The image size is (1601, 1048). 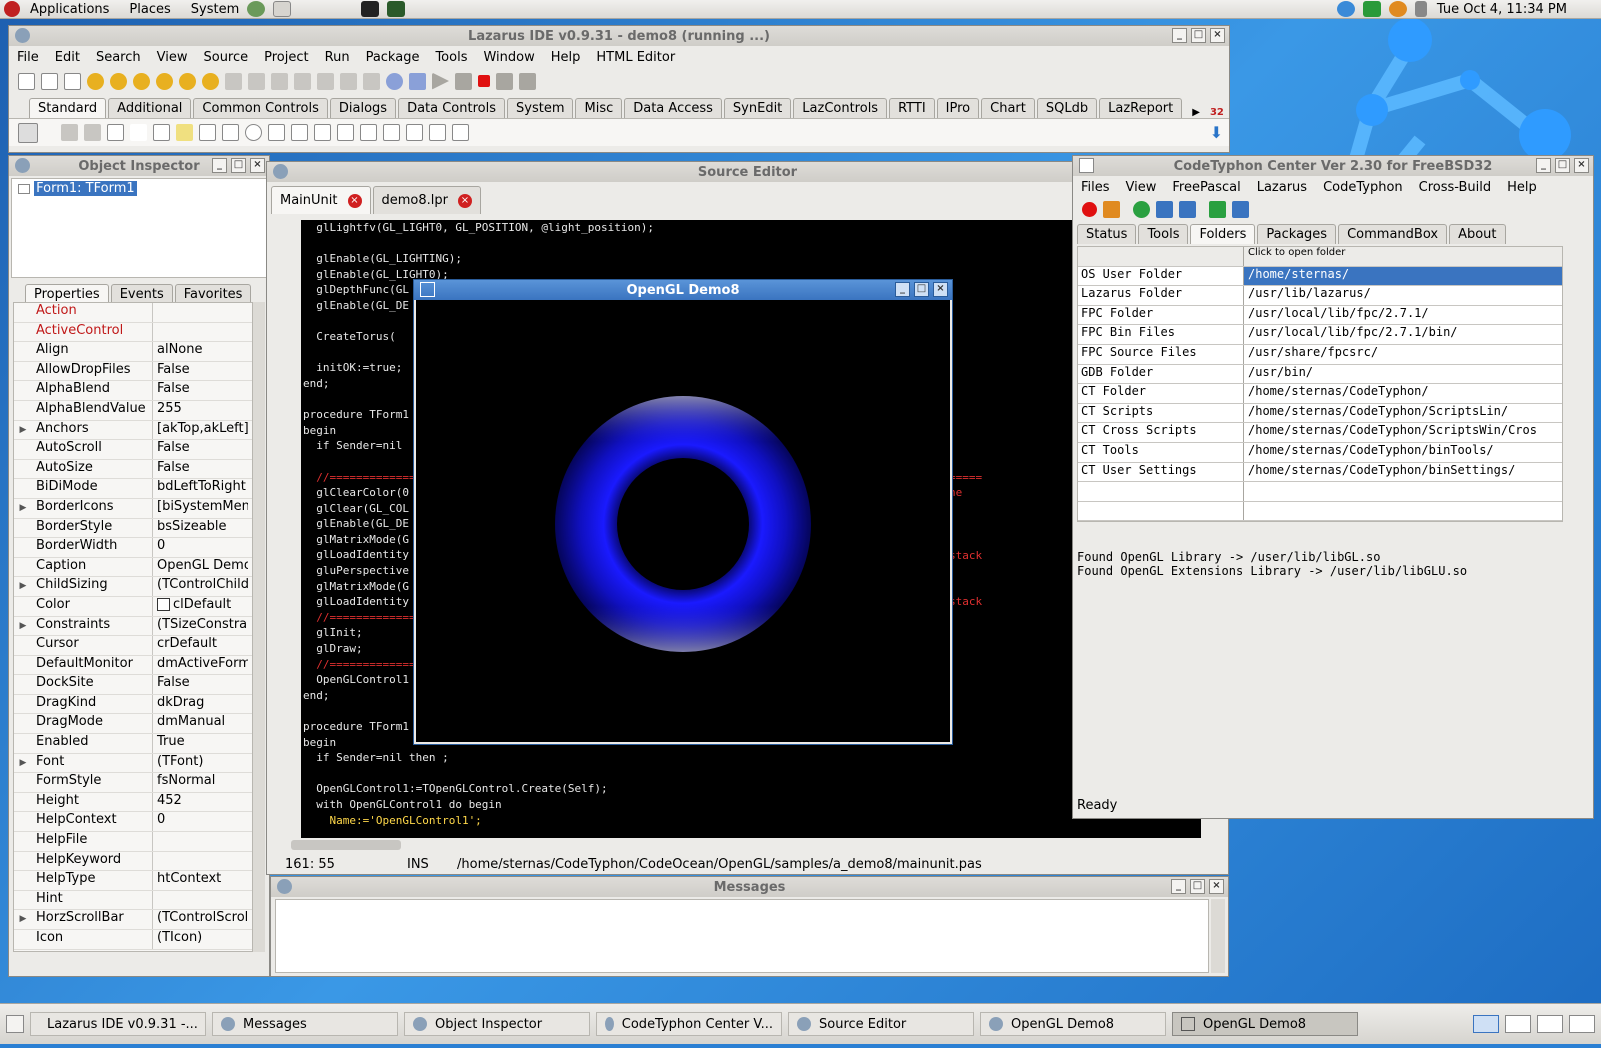 I want to click on ct-tab-commandbox: CommandBox, so click(x=1393, y=234).